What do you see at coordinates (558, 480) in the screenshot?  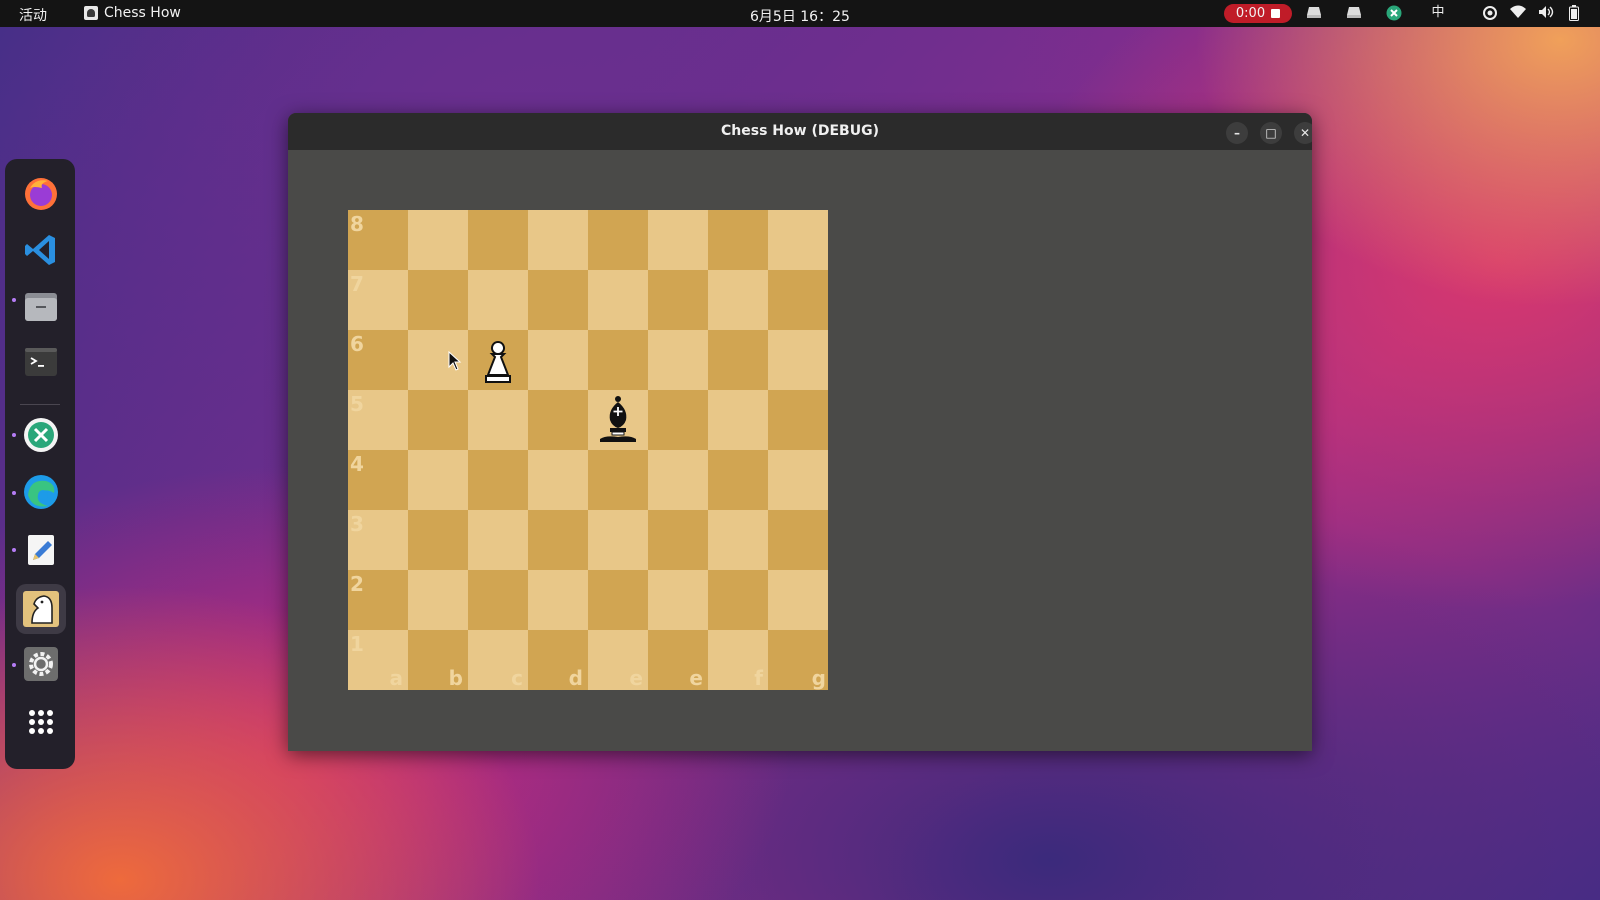 I see `square-d4` at bounding box center [558, 480].